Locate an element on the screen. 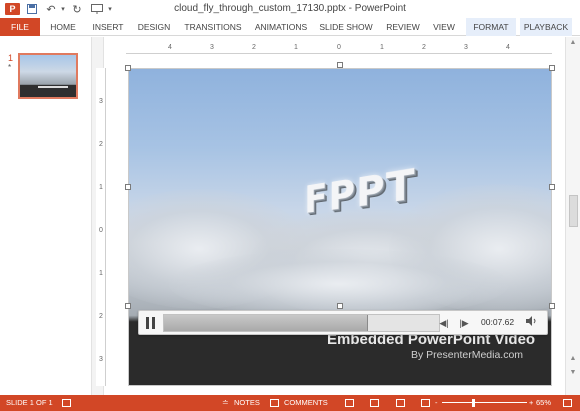 The height and width of the screenshot is (411, 580). tab-insert: INSERT is located at coordinates (108, 27).